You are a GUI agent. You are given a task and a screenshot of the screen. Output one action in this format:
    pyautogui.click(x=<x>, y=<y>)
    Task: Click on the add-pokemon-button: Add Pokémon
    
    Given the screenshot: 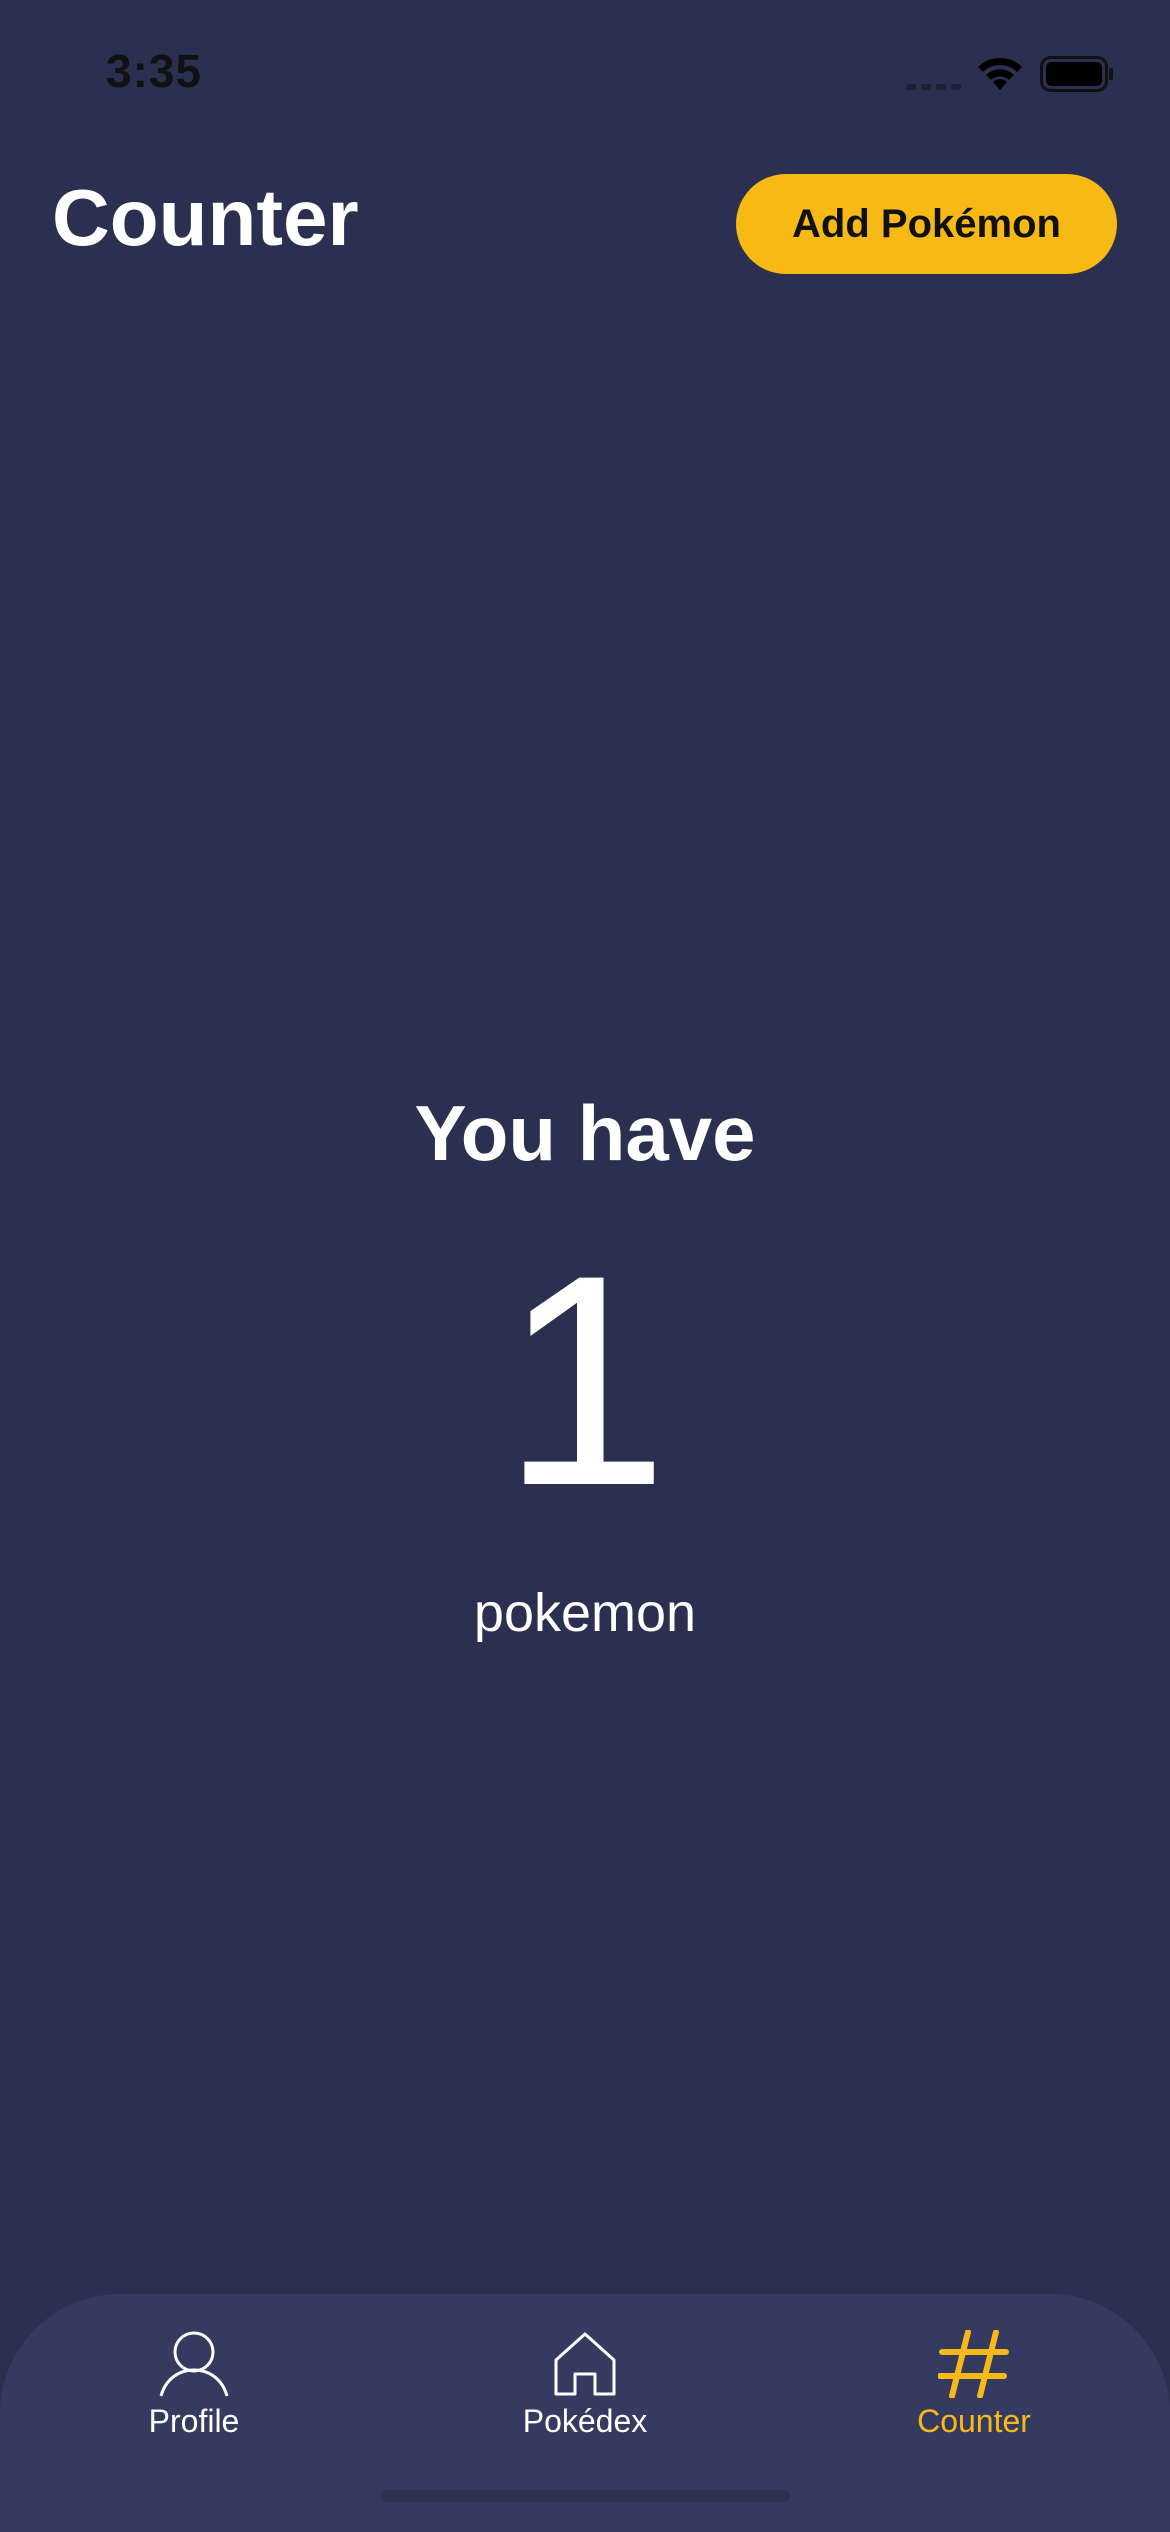 What is the action you would take?
    pyautogui.click(x=926, y=224)
    